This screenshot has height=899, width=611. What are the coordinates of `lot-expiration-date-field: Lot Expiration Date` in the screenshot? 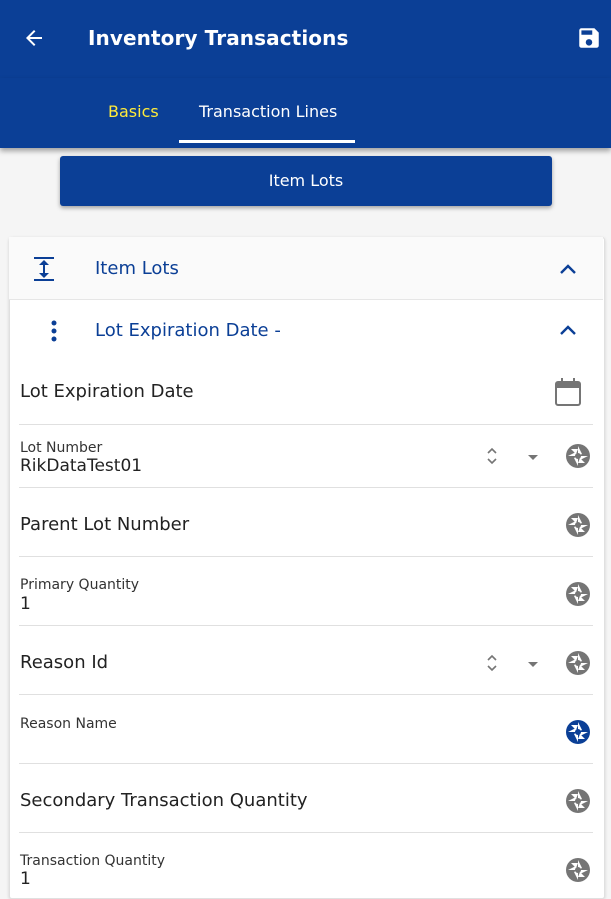 It's located at (107, 391).